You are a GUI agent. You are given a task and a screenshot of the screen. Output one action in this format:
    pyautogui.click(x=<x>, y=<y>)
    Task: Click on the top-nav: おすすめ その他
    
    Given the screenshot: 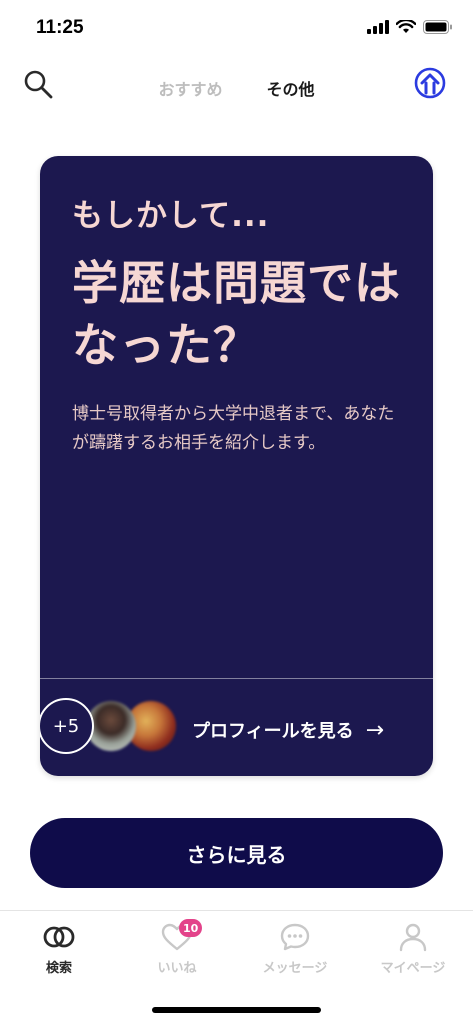 What is the action you would take?
    pyautogui.click(x=236, y=88)
    